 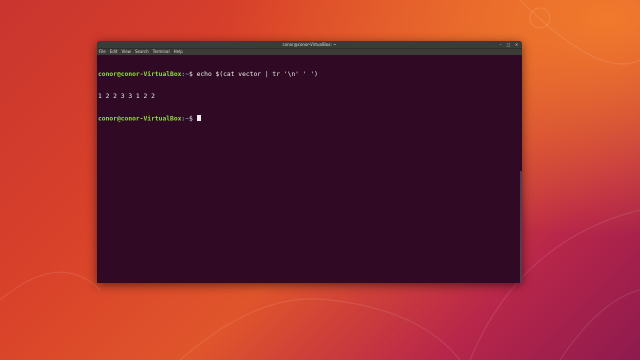 What do you see at coordinates (126, 96) in the screenshot?
I see `output-text: 1 2 2 3 3 1 2 2` at bounding box center [126, 96].